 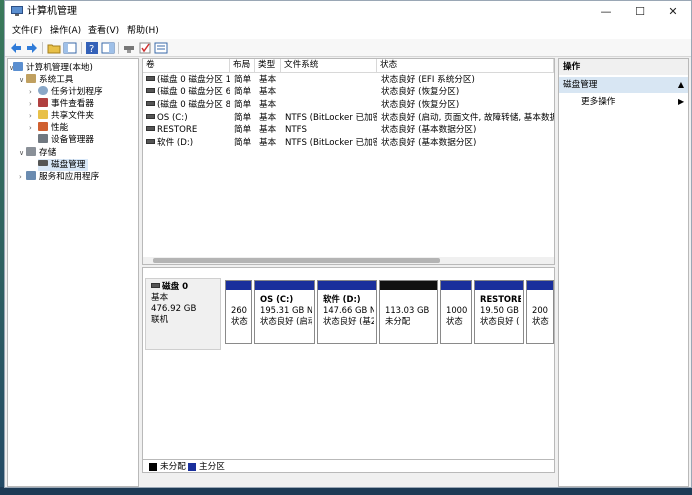 What do you see at coordinates (186, 105) in the screenshot?
I see `table-row: (磁盘 0 磁盘分区 8)` at bounding box center [186, 105].